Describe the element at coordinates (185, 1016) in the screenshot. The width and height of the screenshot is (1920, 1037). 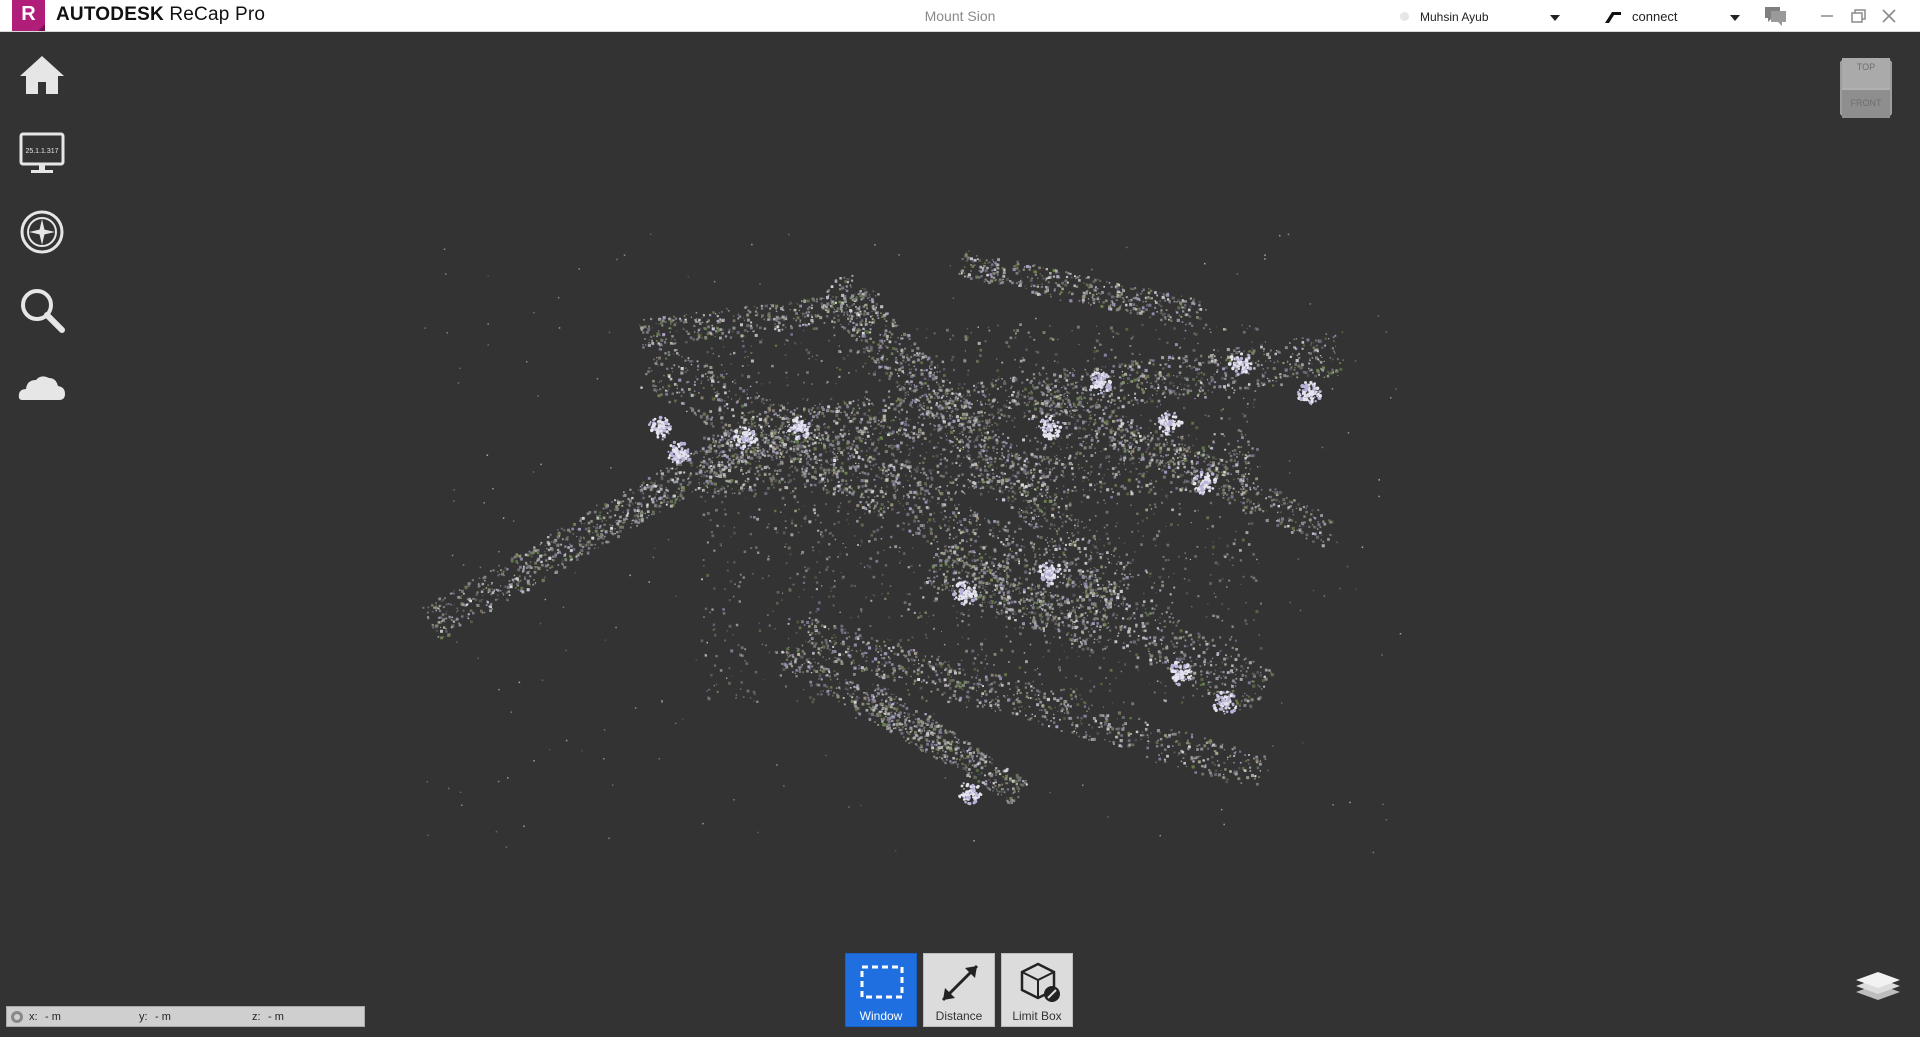
I see `coordinate-readout: x: - m y: - m z: - m` at that location.